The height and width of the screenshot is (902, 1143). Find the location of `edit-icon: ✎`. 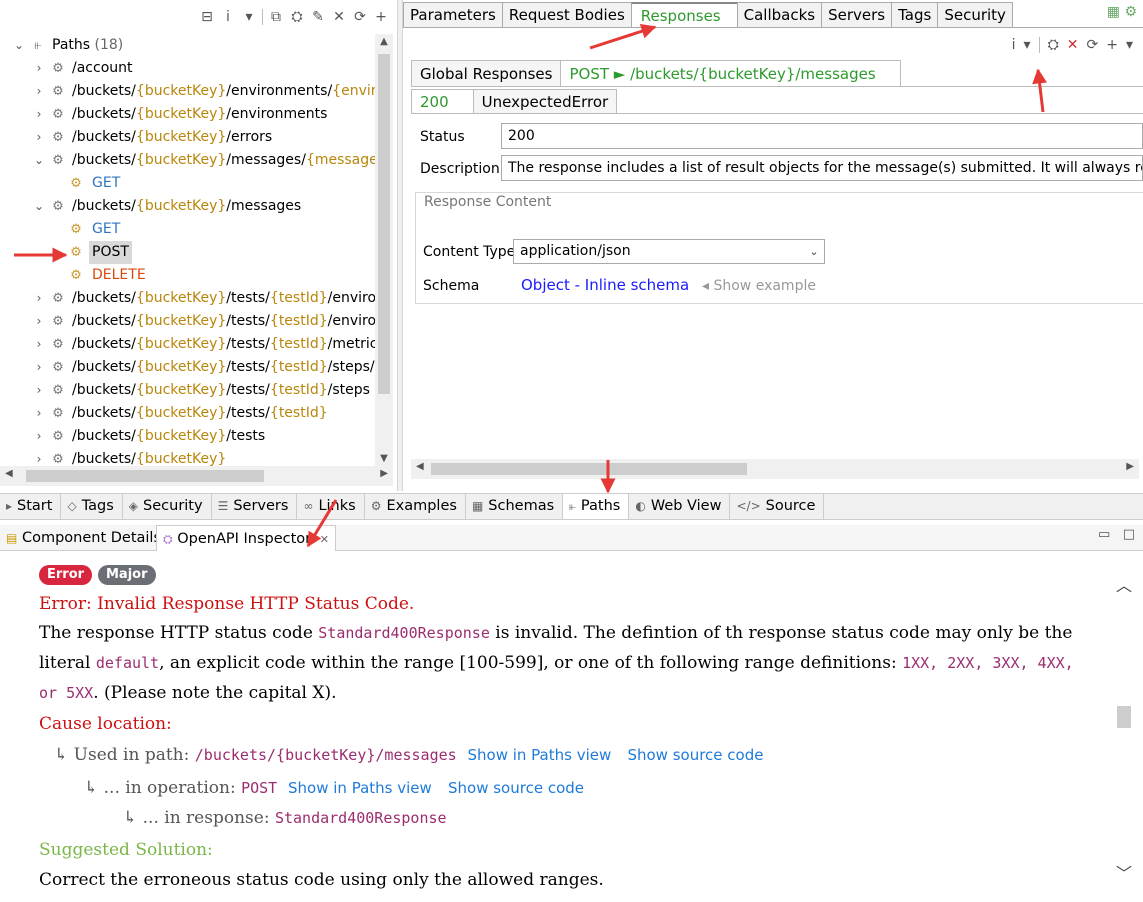

edit-icon: ✎ is located at coordinates (318, 17).